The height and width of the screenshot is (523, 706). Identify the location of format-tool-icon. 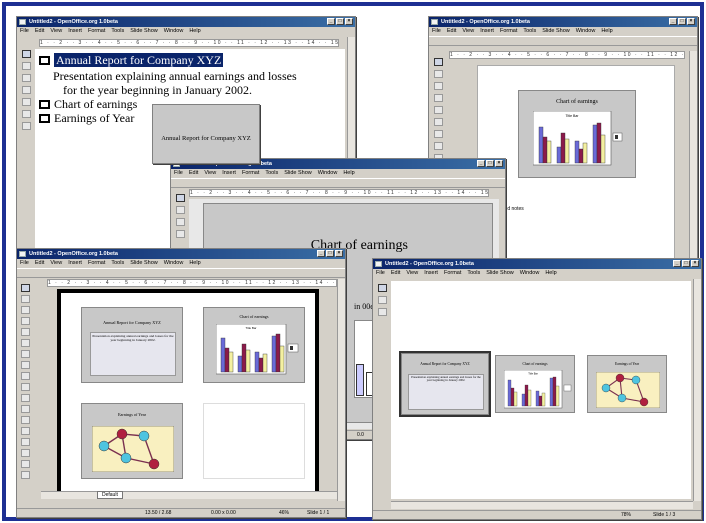
(26, 126).